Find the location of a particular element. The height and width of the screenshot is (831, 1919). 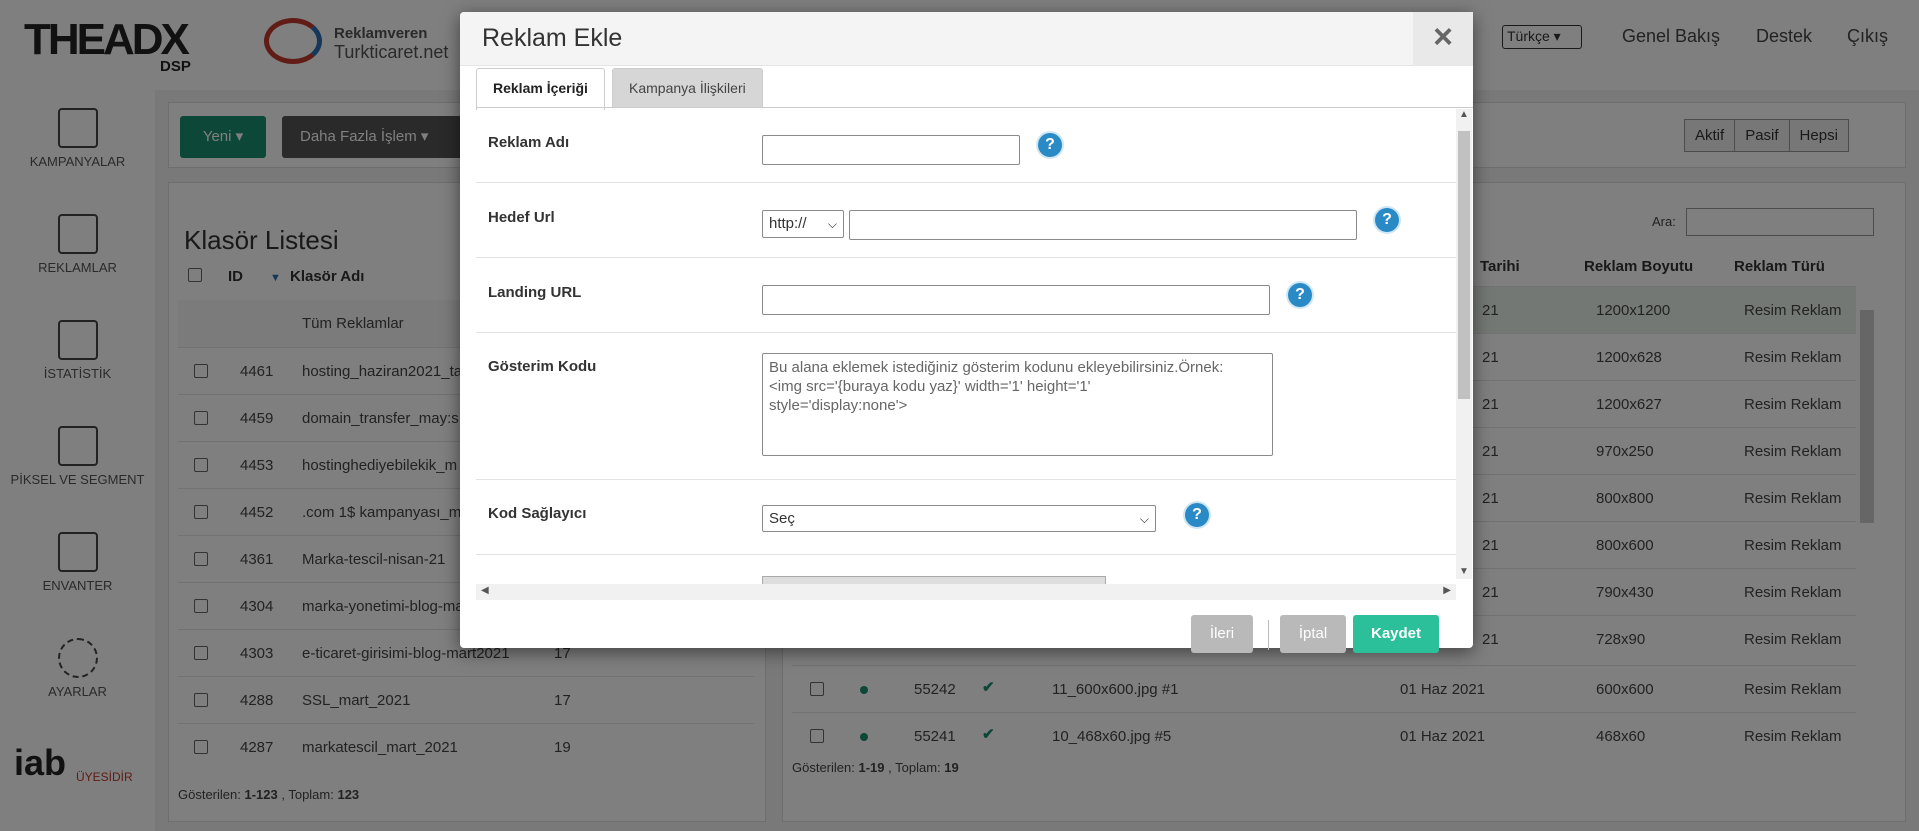

modal-title: Reklam Ekle is located at coordinates (552, 38).